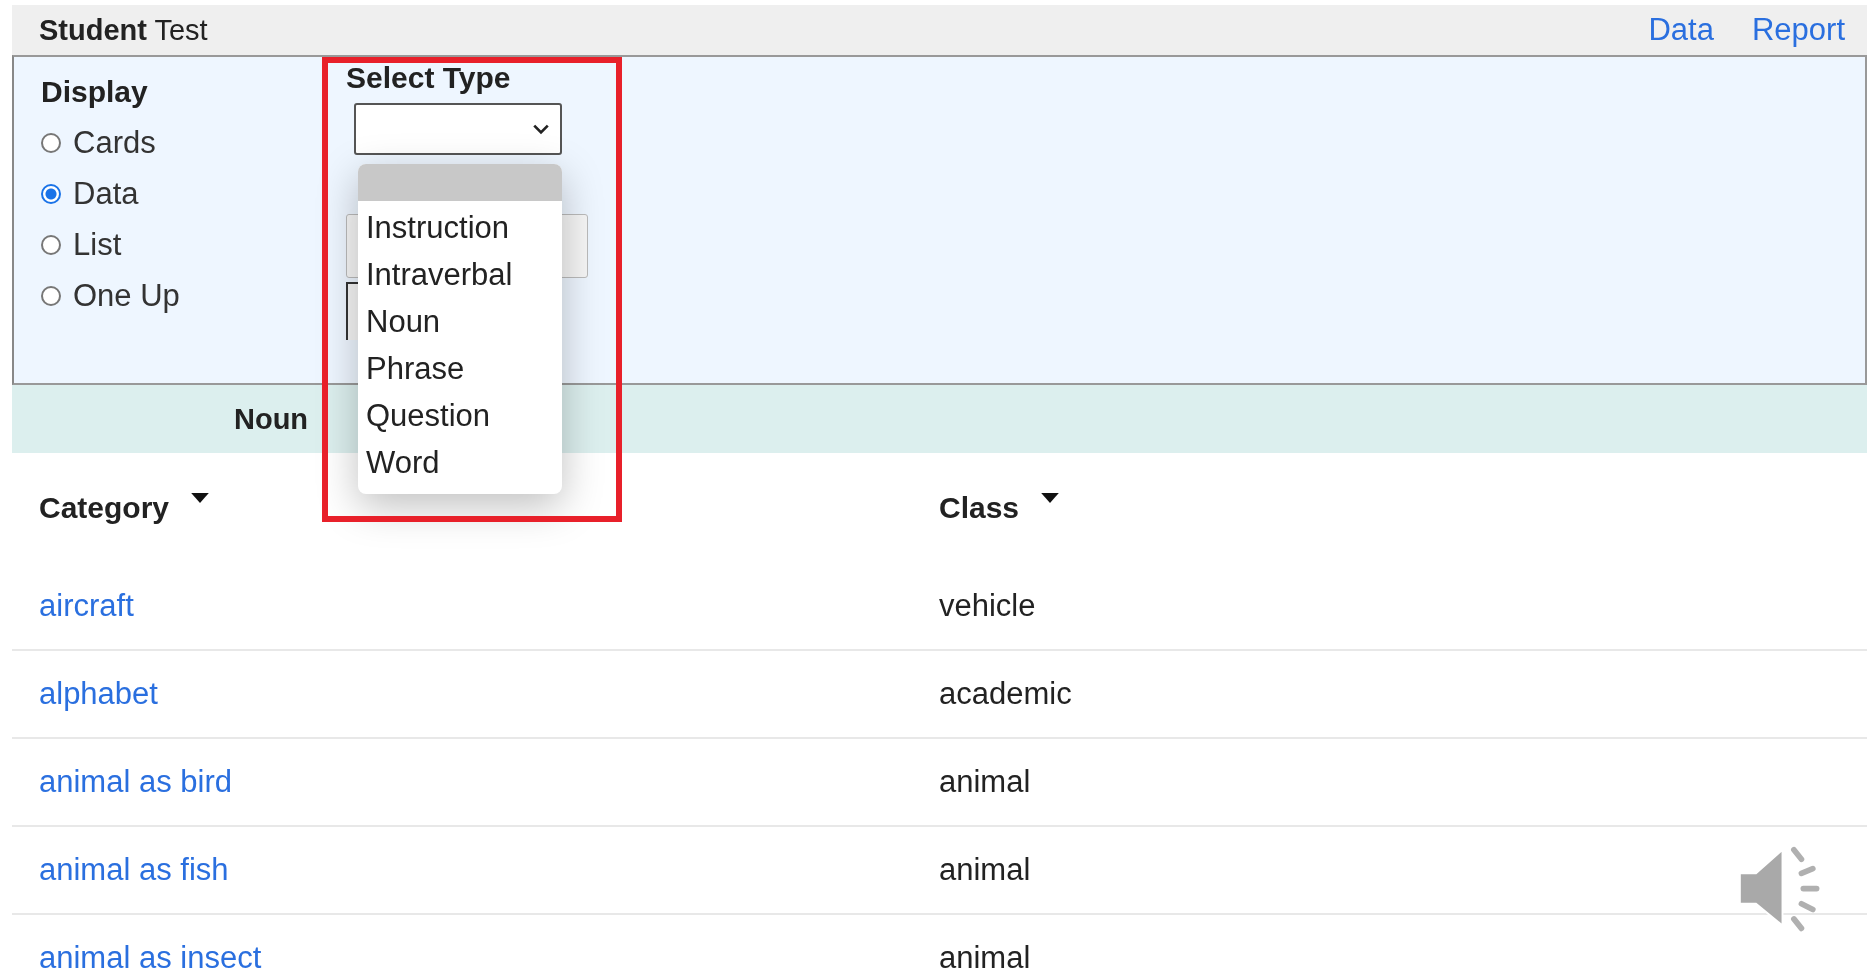  Describe the element at coordinates (987, 605) in the screenshot. I see `table-cell: vehicle` at that location.